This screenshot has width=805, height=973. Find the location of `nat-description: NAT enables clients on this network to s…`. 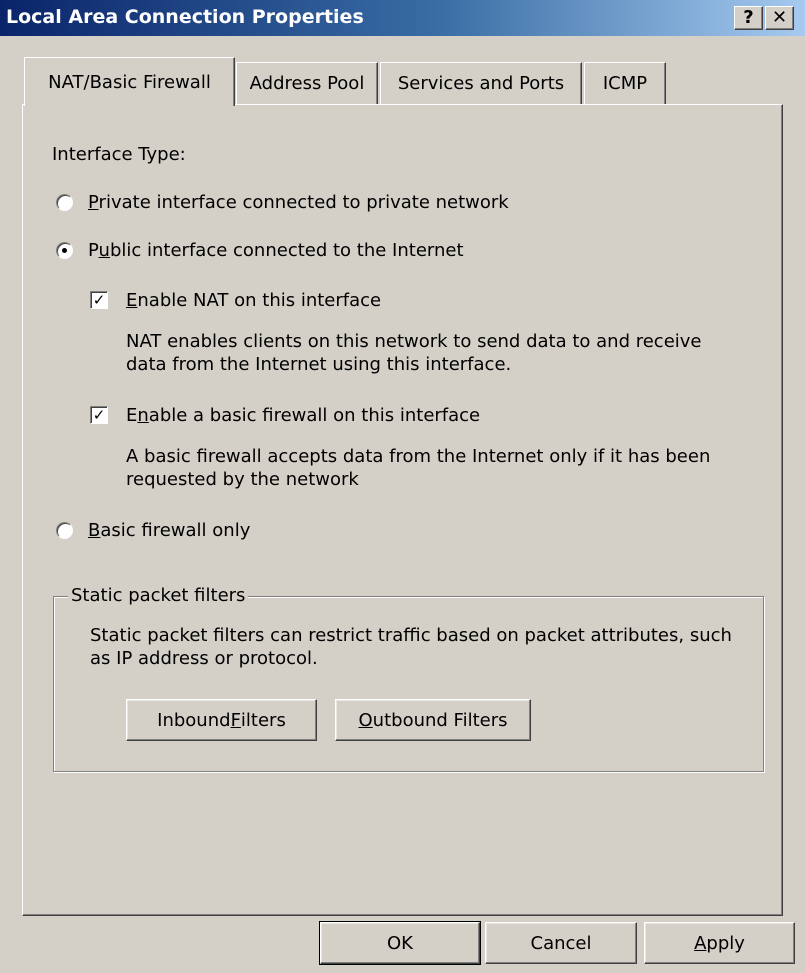

nat-description: NAT enables clients on this network to s… is located at coordinates (414, 353).